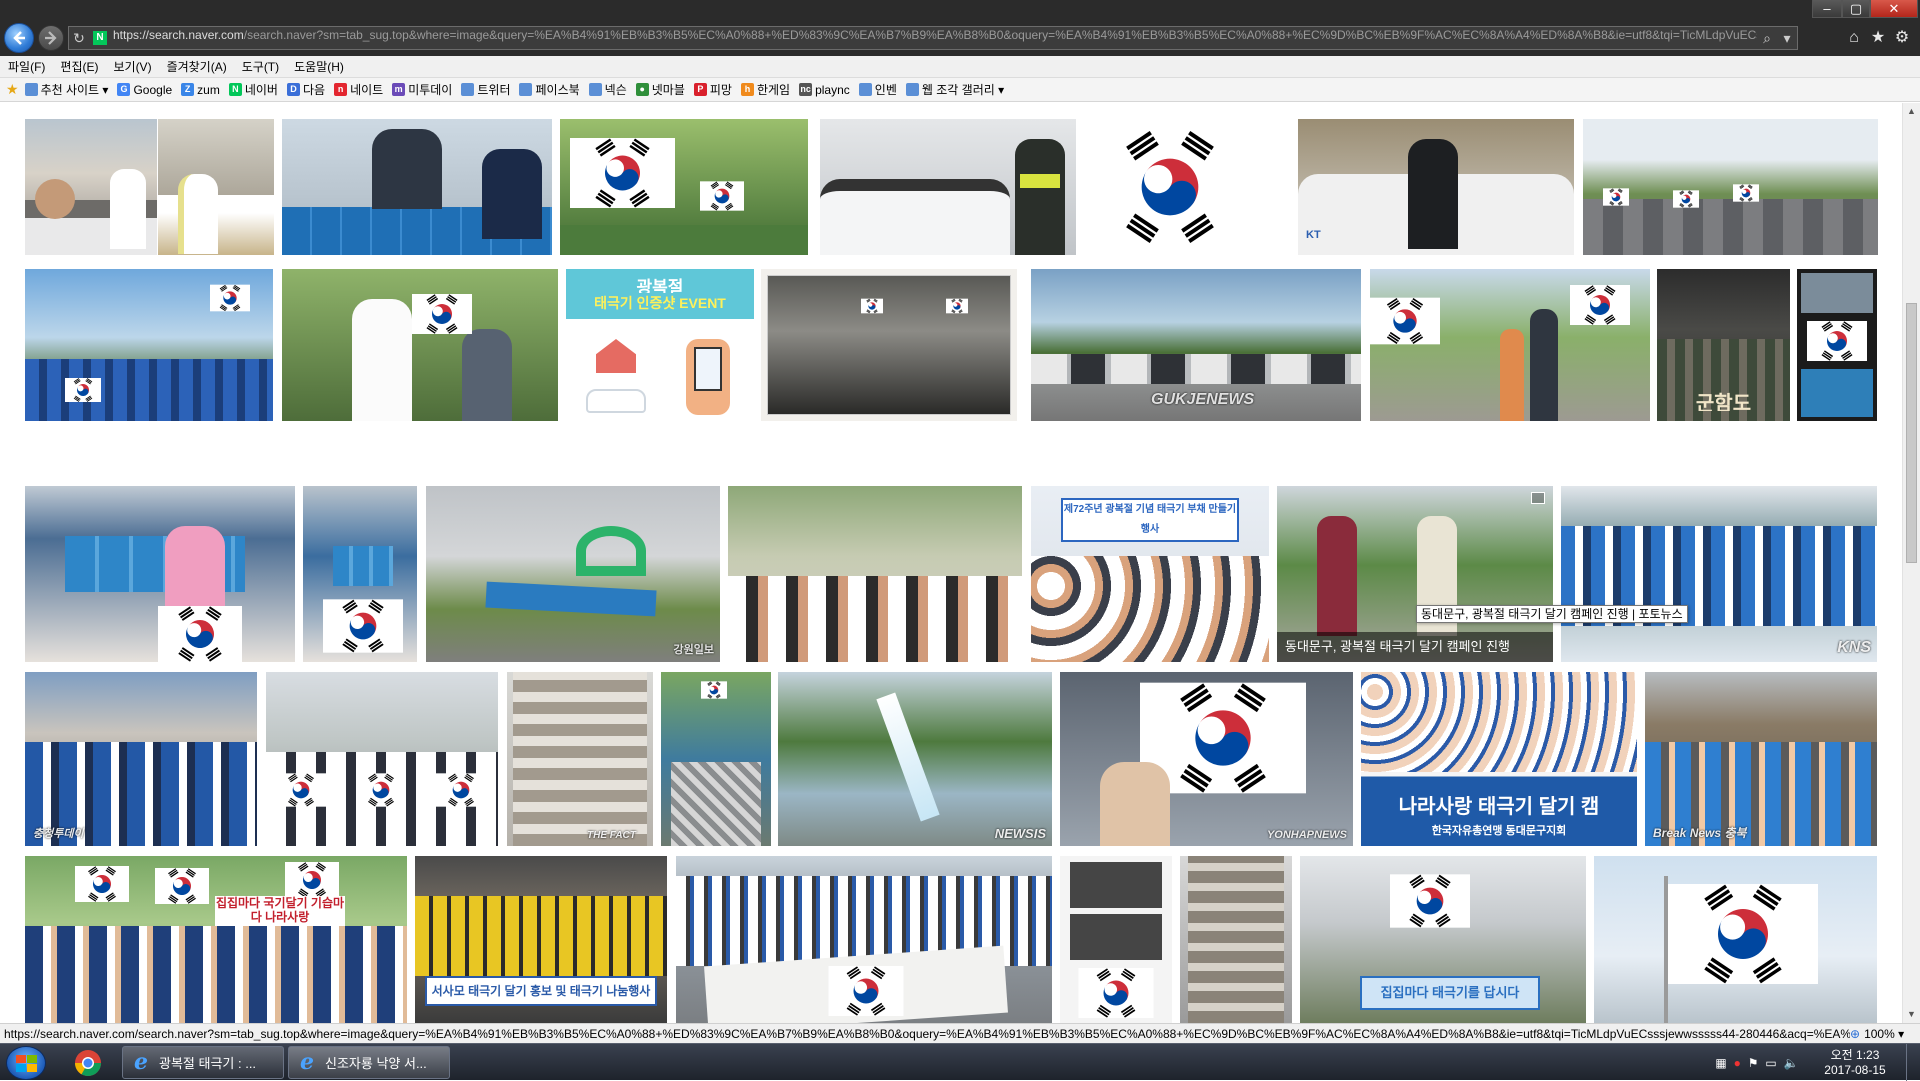 This screenshot has width=1920, height=1081. I want to click on watermark: NEWSIS, so click(1020, 833).